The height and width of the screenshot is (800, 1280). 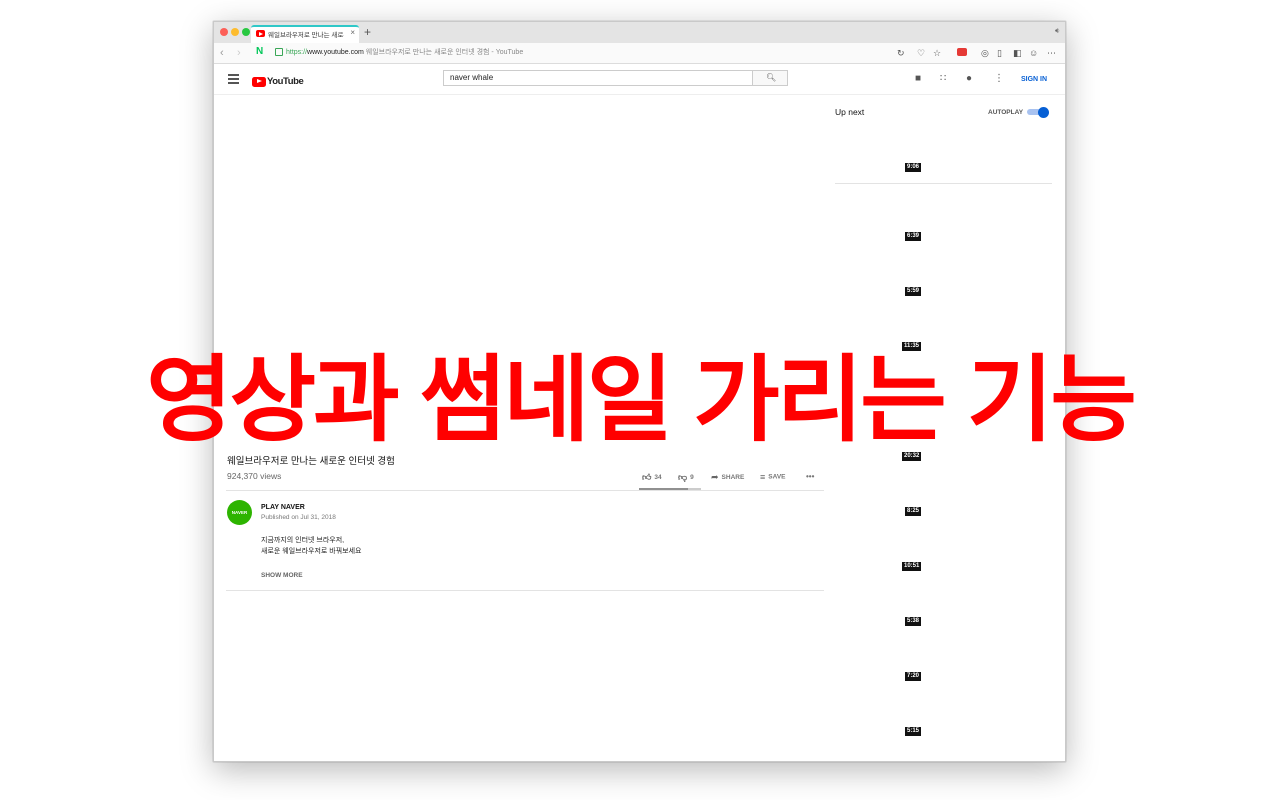 What do you see at coordinates (913, 511) in the screenshot?
I see `duration-badge: 8:25` at bounding box center [913, 511].